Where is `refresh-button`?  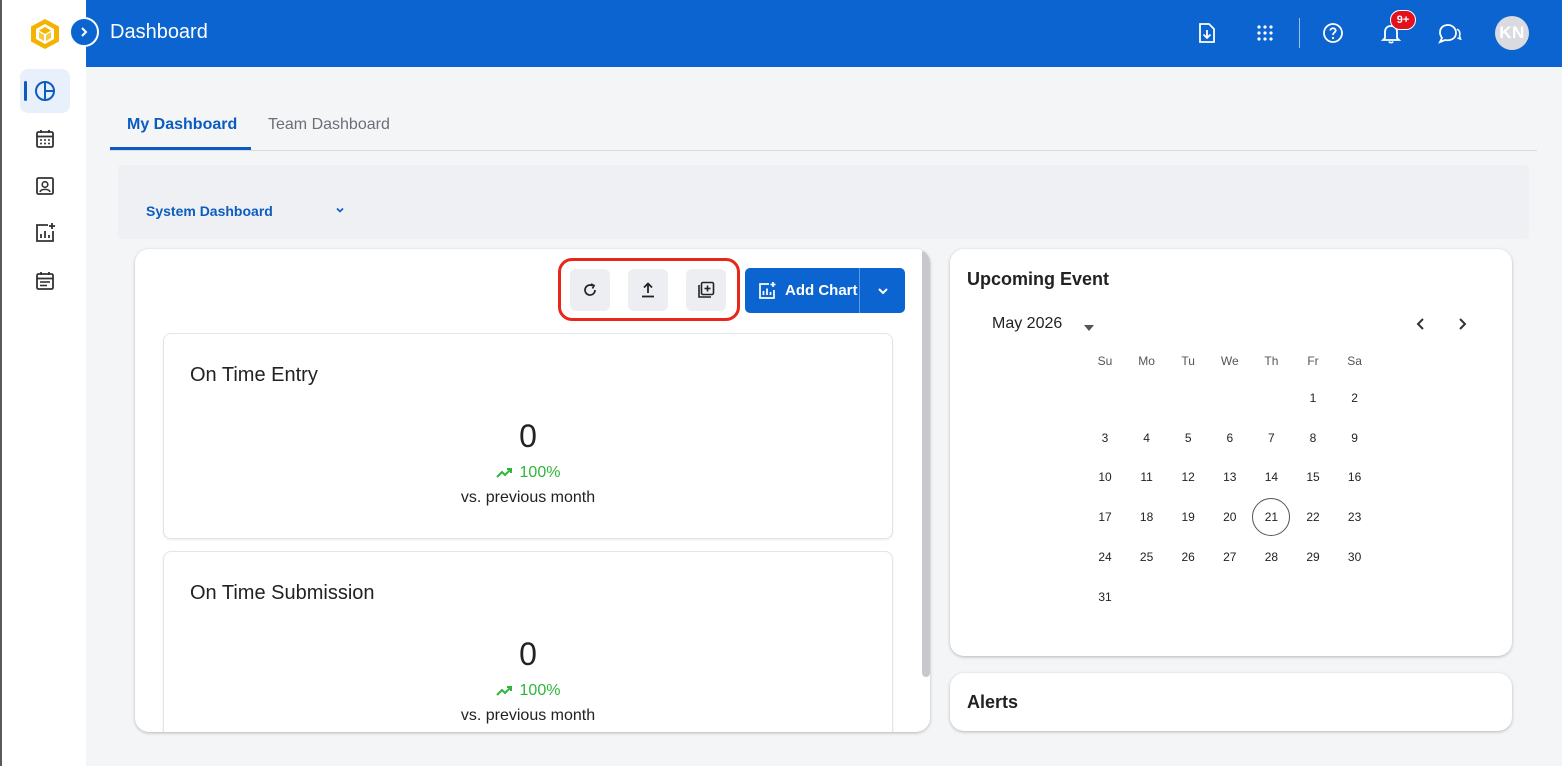 refresh-button is located at coordinates (590, 290).